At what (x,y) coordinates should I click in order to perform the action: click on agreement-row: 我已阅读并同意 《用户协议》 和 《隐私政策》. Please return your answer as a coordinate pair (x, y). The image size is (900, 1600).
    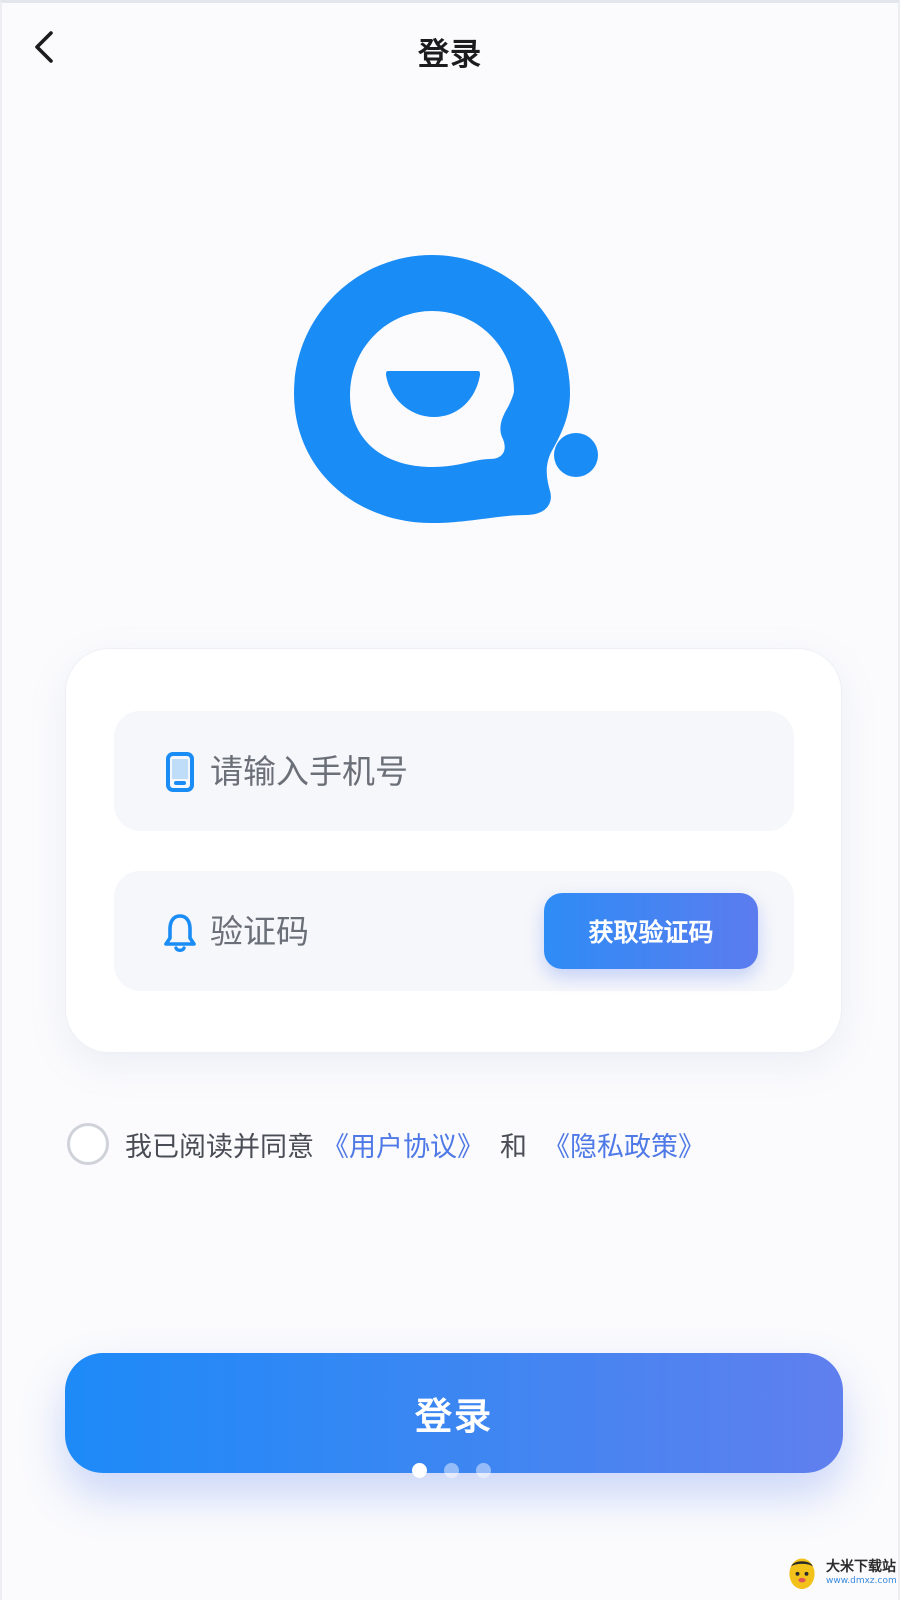
    Looking at the image, I should click on (390, 1144).